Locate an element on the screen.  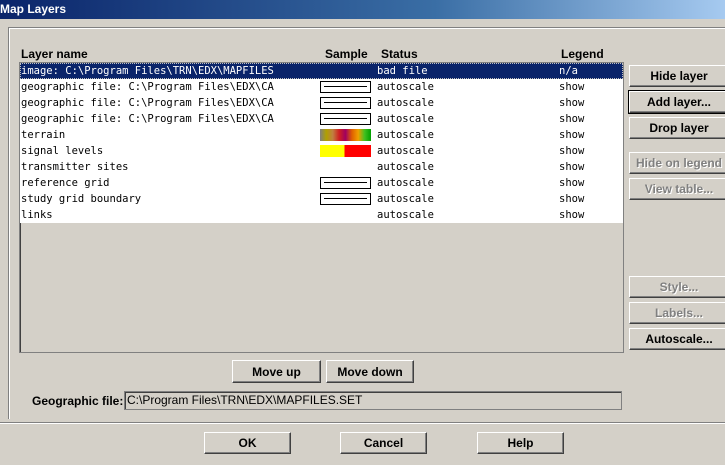
column-header-legend: Legend is located at coordinates (582, 54).